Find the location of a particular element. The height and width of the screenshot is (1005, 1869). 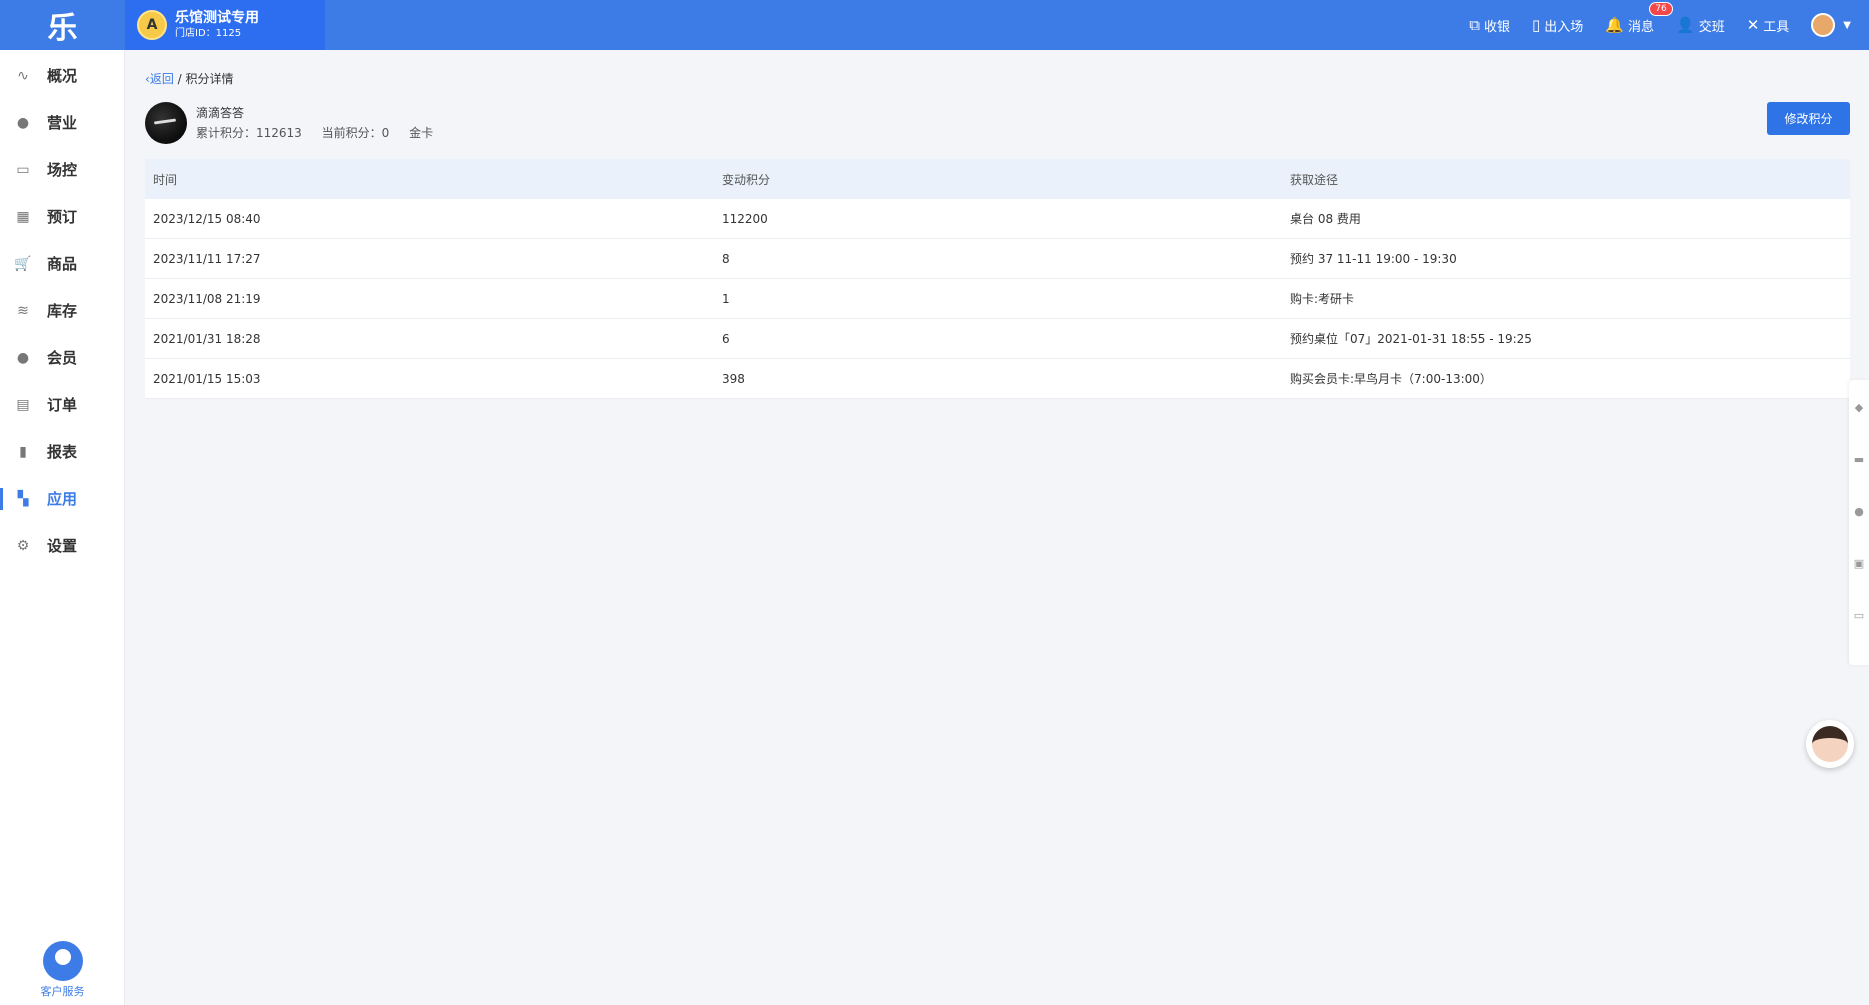

sidebar-item-label: 库存 is located at coordinates (62, 311).